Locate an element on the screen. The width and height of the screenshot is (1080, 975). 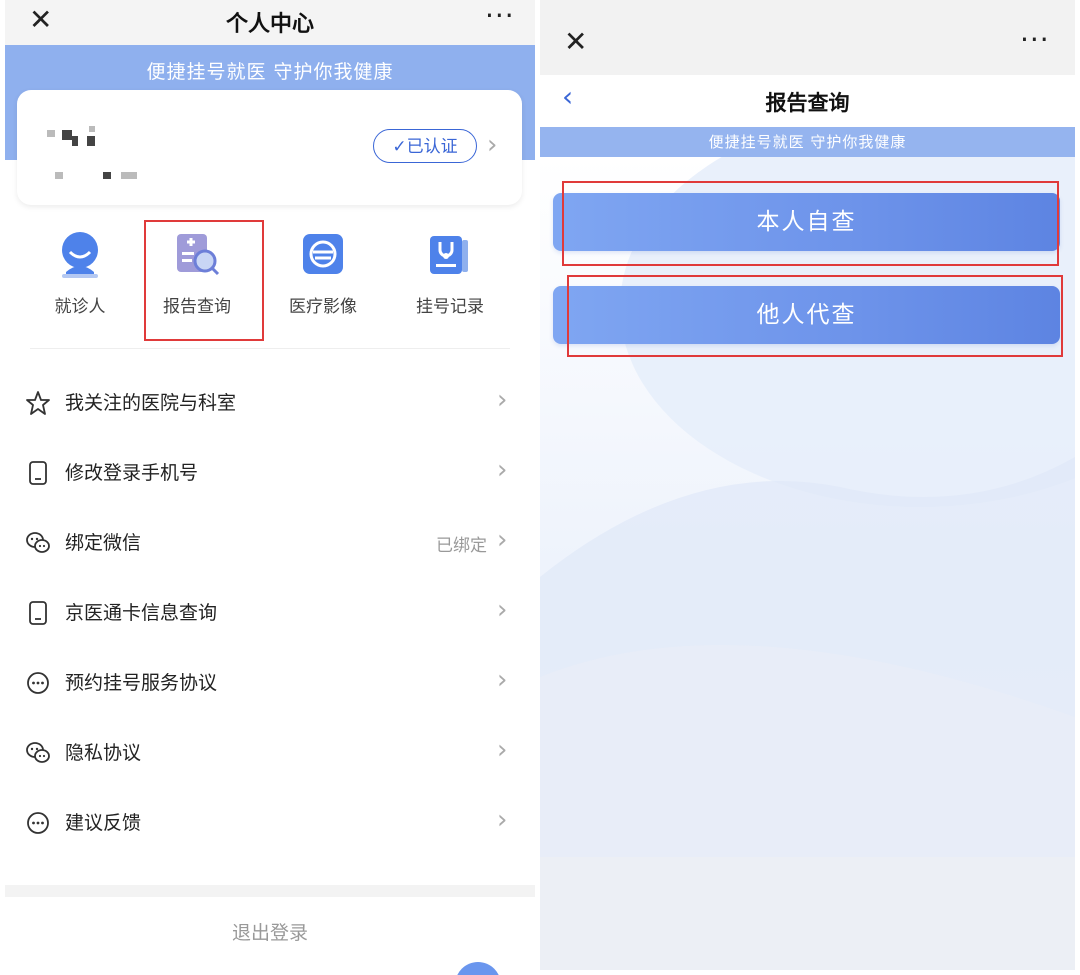
close-icon: ✕ is located at coordinates (575, 42).